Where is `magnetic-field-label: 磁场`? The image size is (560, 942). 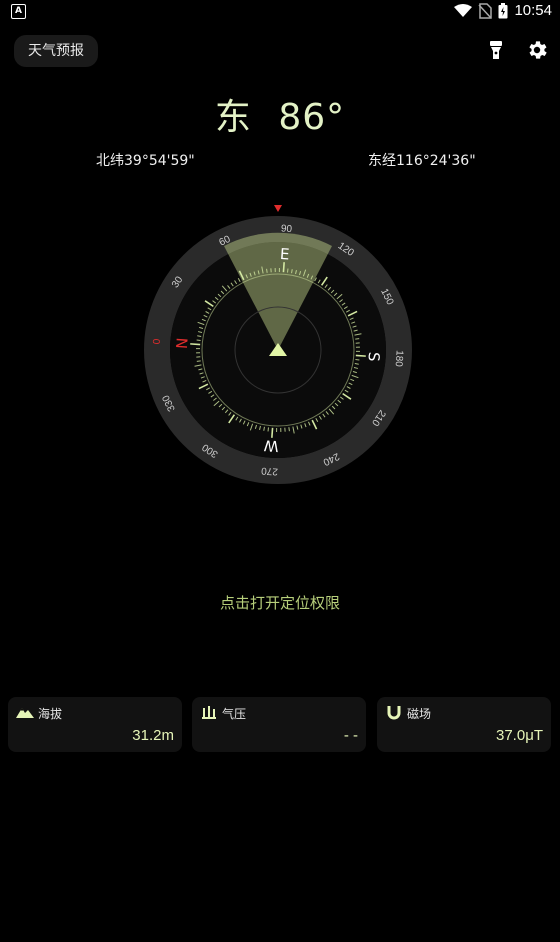 magnetic-field-label: 磁场 is located at coordinates (419, 714).